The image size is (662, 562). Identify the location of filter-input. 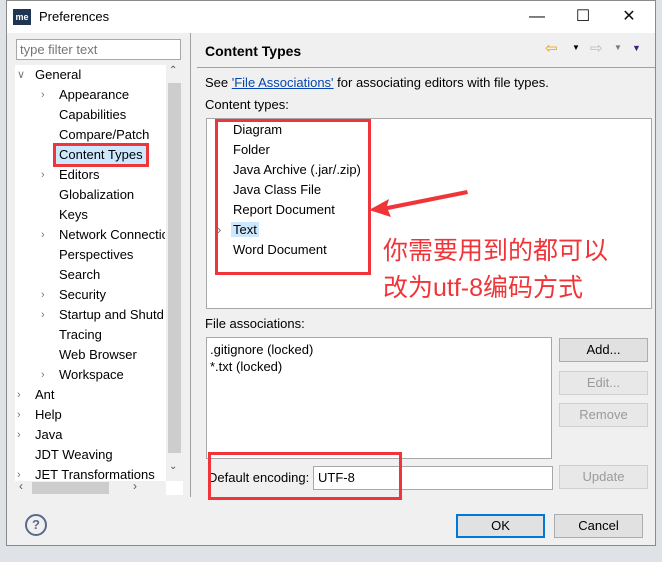
(98, 49).